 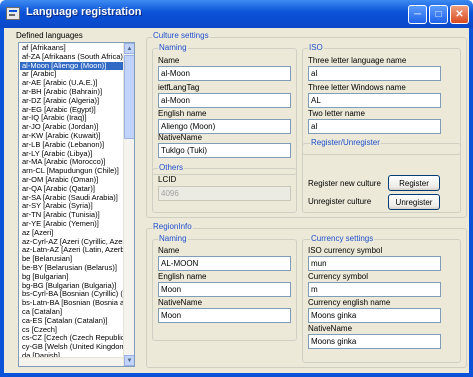 I want to click on three-letter-language-name-label: Three letter language name, so click(x=357, y=60).